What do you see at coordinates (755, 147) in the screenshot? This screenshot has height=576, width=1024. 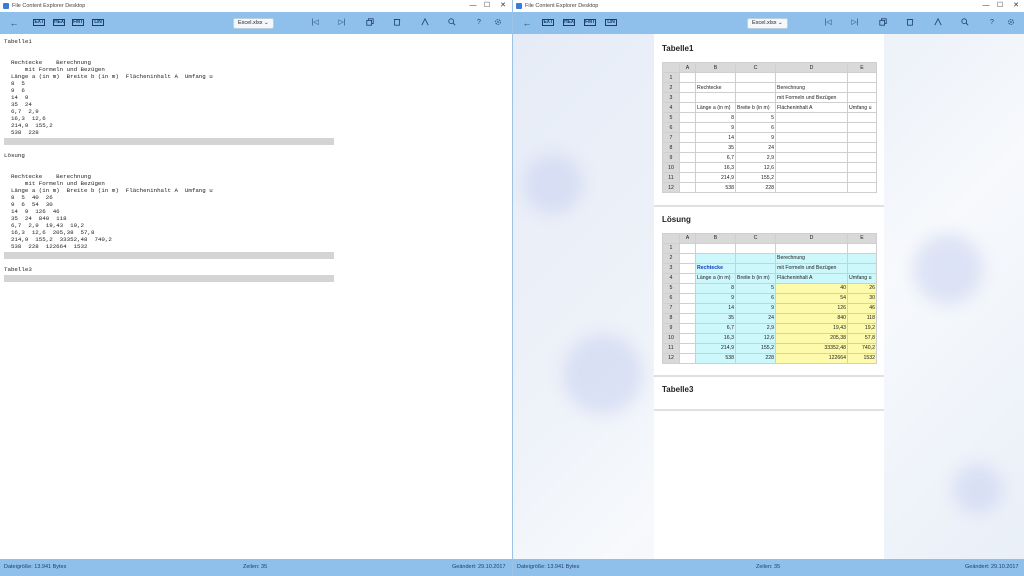 I see `cell: 24` at bounding box center [755, 147].